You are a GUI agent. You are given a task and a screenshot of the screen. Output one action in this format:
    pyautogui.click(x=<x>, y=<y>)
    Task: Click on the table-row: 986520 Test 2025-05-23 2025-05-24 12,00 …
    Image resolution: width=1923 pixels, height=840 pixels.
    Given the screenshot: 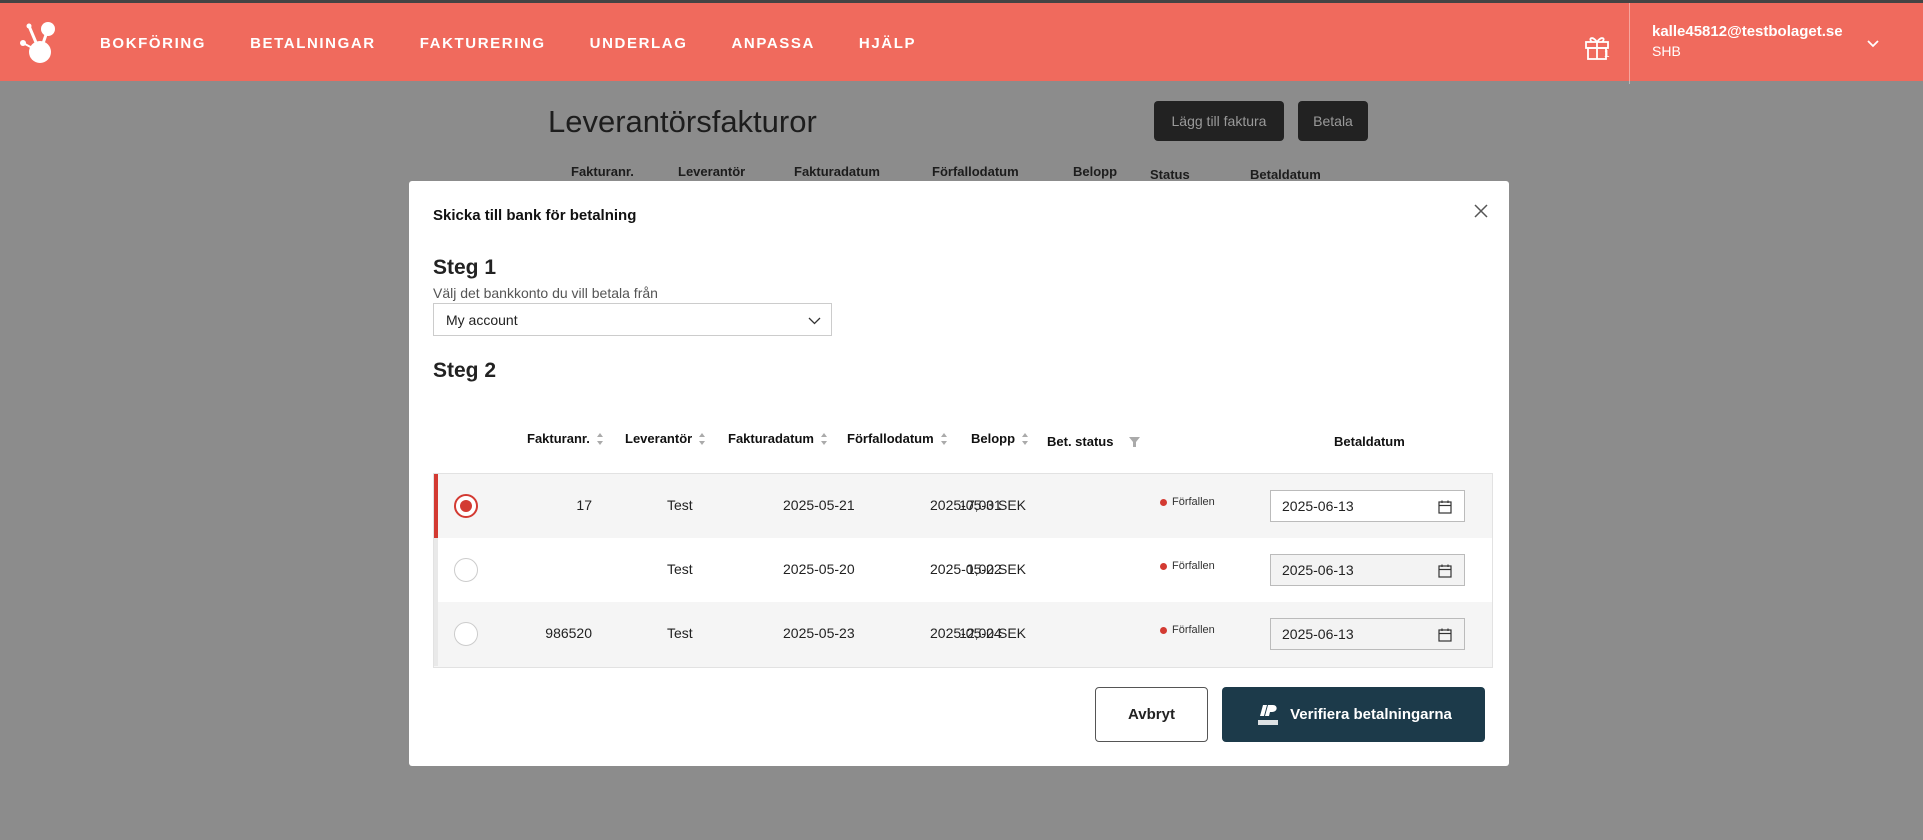 What is the action you would take?
    pyautogui.click(x=963, y=634)
    